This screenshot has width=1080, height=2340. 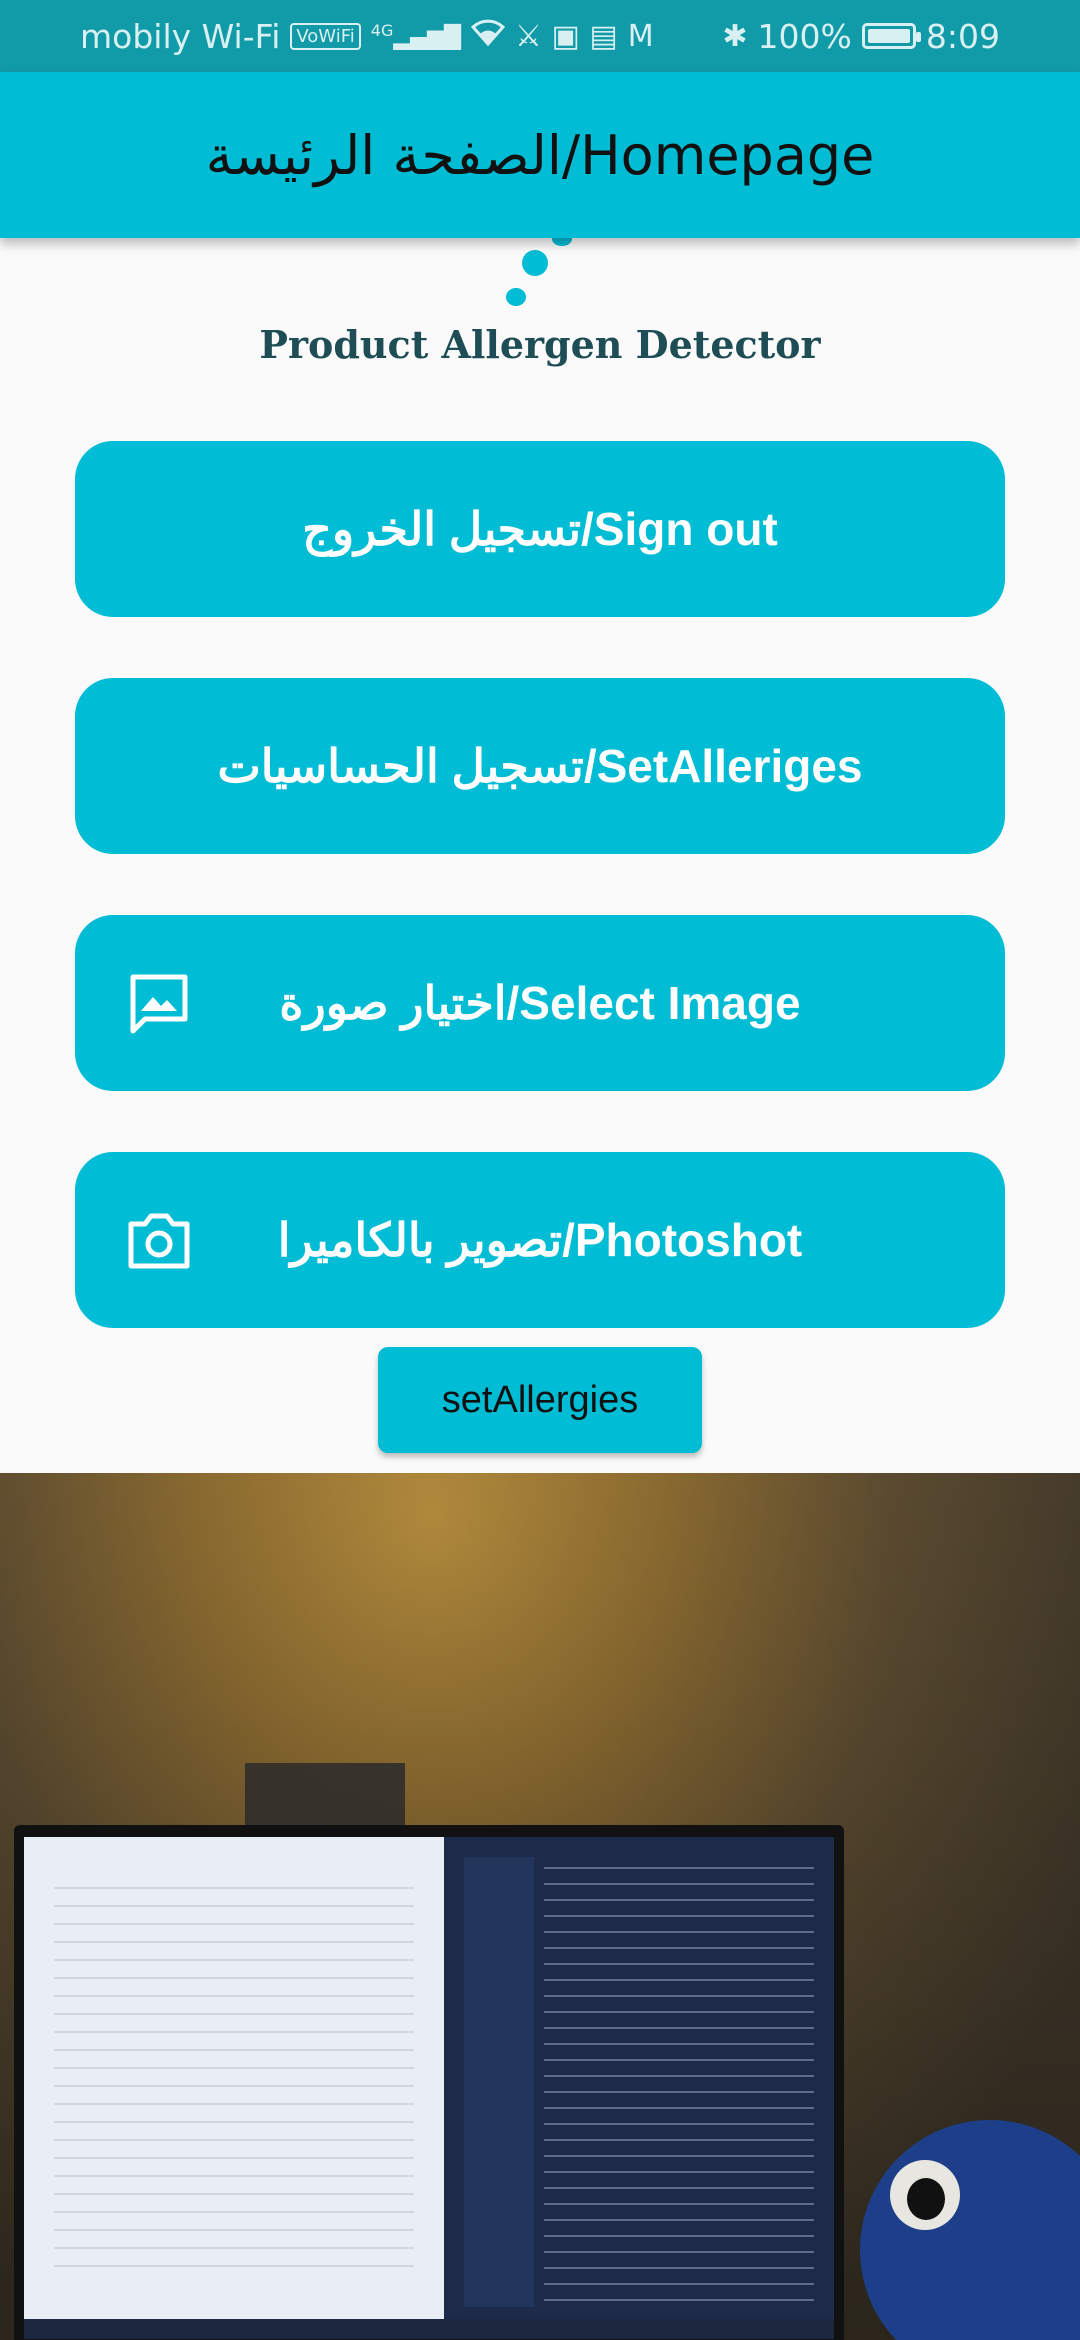 I want to click on bluetooth-icon: ✱, so click(x=735, y=36).